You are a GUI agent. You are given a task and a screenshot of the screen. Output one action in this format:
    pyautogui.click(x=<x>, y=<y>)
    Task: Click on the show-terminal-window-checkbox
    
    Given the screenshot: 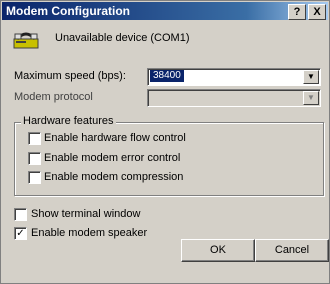 What is the action you would take?
    pyautogui.click(x=20, y=214)
    